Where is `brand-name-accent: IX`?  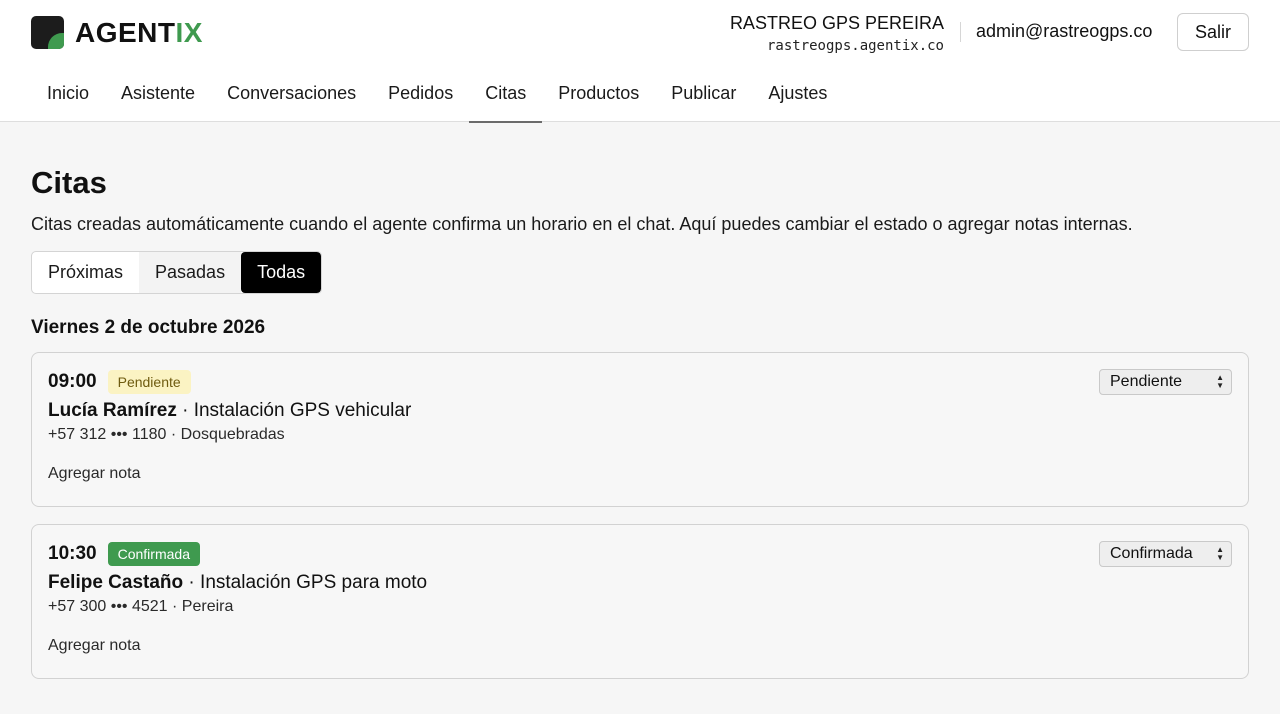
brand-name-accent: IX is located at coordinates (189, 32).